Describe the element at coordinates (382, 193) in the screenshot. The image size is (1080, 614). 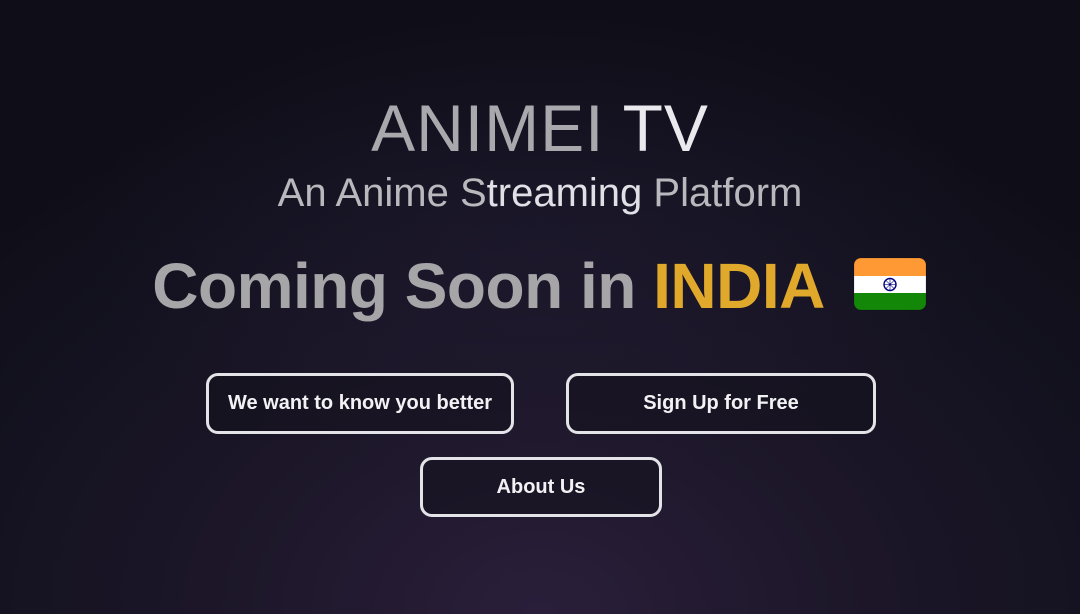
I see `tagline-before: An Anime S` at that location.